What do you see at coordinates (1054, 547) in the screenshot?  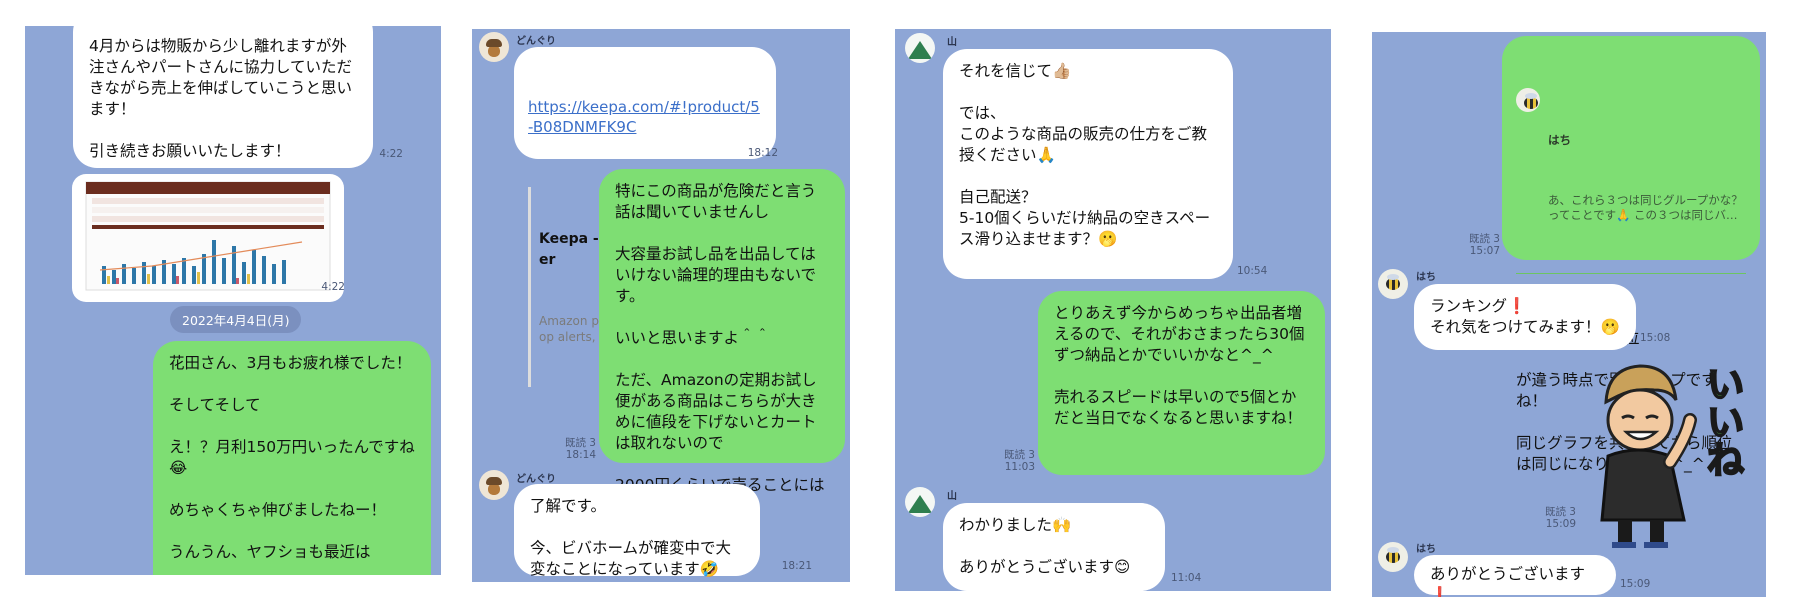 I see `message-bubble: わかりました🙌 ありがとうございます😊` at bounding box center [1054, 547].